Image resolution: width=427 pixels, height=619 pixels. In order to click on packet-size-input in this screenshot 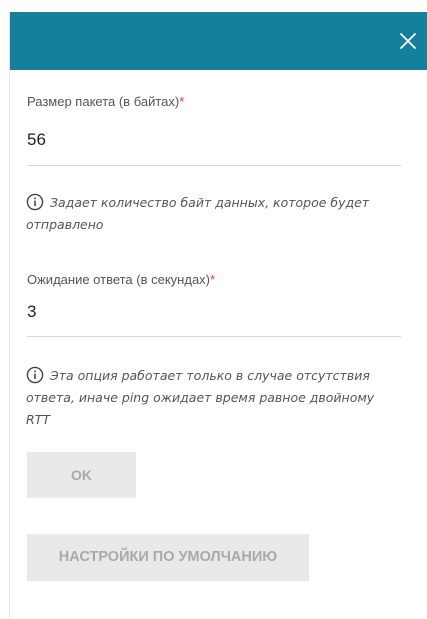, I will do `click(212, 140)`.